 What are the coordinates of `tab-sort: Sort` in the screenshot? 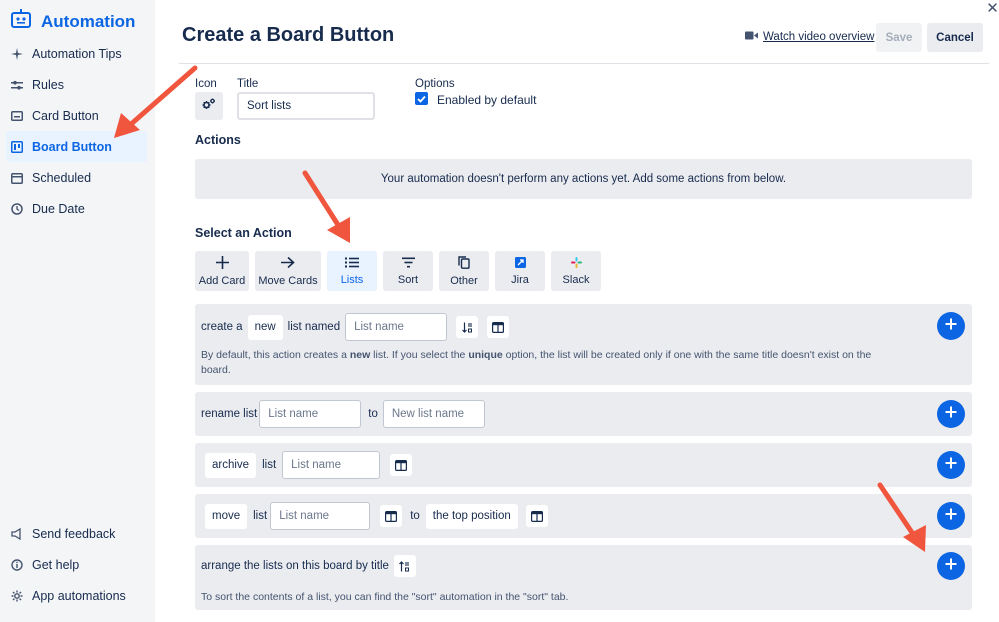 It's located at (408, 271).